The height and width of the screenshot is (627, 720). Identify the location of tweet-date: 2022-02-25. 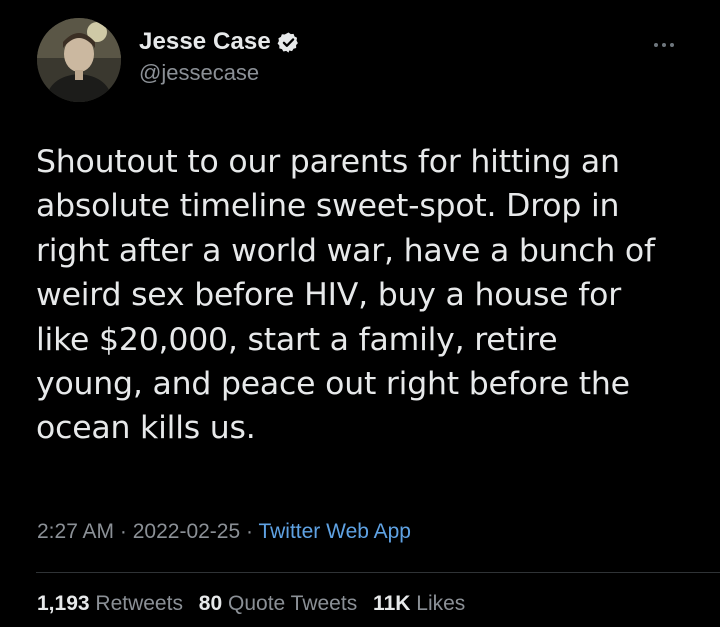
(186, 531).